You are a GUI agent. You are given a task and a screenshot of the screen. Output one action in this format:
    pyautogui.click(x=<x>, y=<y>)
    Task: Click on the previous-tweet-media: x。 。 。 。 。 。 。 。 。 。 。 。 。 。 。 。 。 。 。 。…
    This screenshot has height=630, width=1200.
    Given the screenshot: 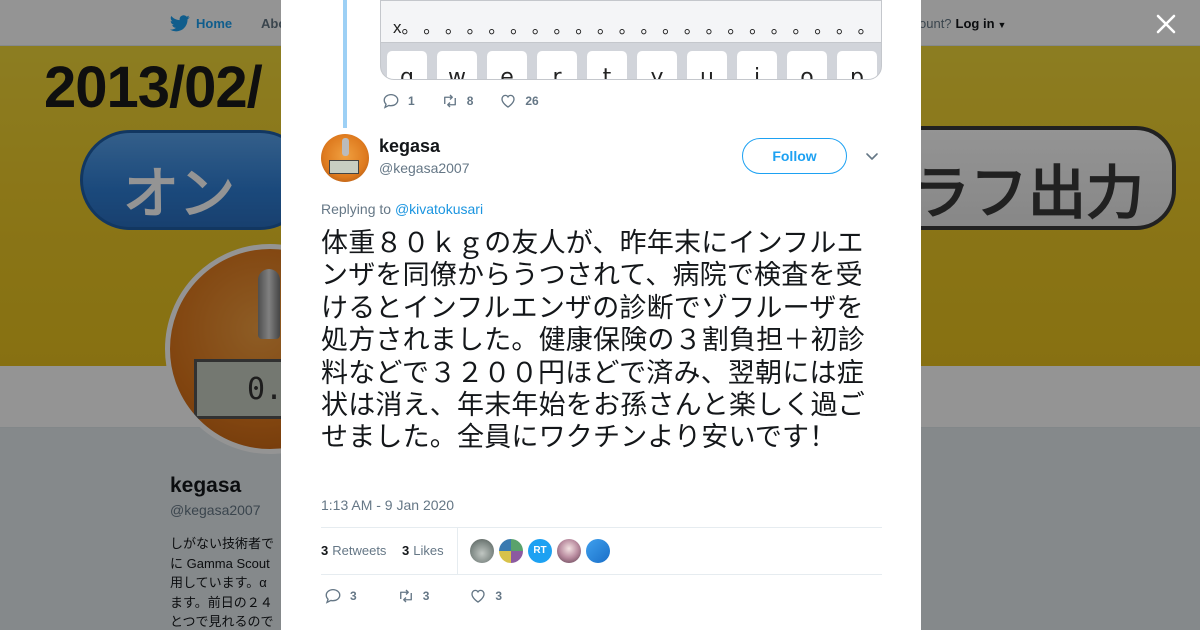 What is the action you would take?
    pyautogui.click(x=631, y=40)
    